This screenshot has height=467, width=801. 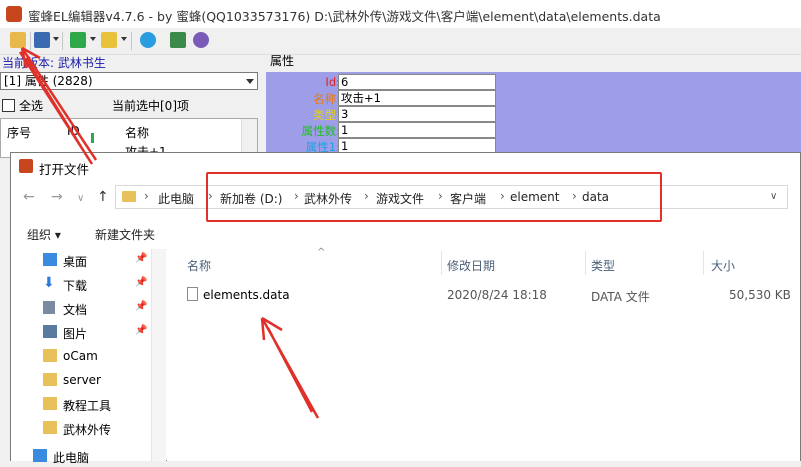 What do you see at coordinates (417, 98) in the screenshot?
I see `property-value-field: 攻击+1` at bounding box center [417, 98].